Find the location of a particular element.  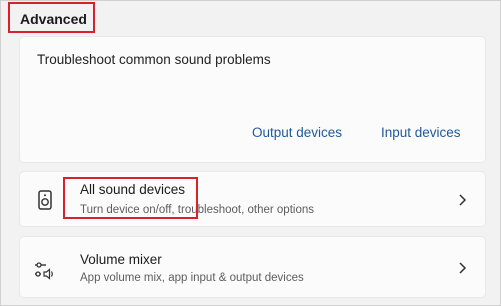

volume-mixer-icon is located at coordinates (44, 271).